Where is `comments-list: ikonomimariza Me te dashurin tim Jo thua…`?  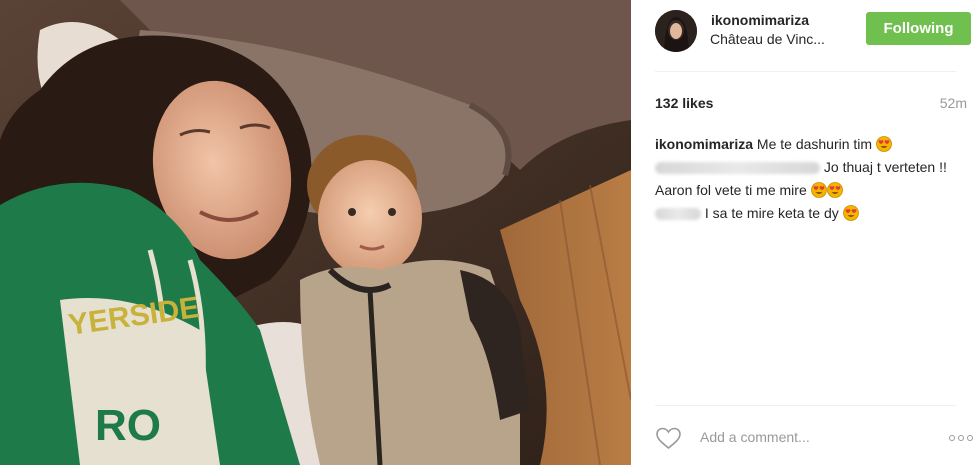 comments-list: ikonomimariza Me te dashurin tim Jo thua… is located at coordinates (815, 179).